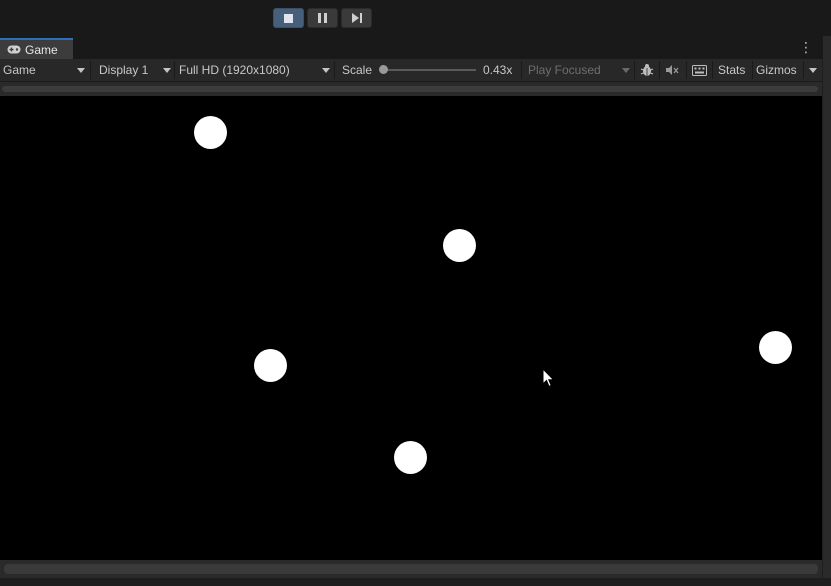  What do you see at coordinates (699, 70) in the screenshot?
I see `keyboard-icon` at bounding box center [699, 70].